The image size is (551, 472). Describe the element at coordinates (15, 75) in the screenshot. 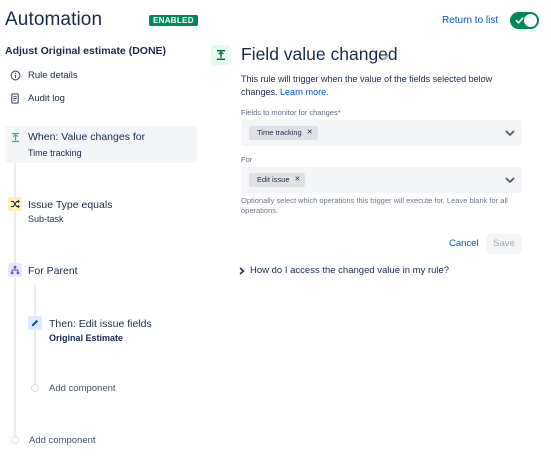

I see `info-icon` at that location.